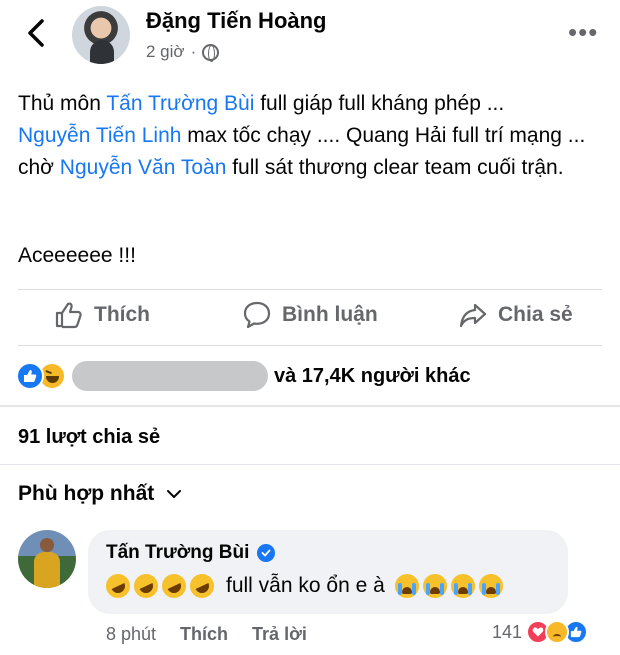 This screenshot has width=620, height=655. I want to click on sad-reaction-icon, so click(557, 632).